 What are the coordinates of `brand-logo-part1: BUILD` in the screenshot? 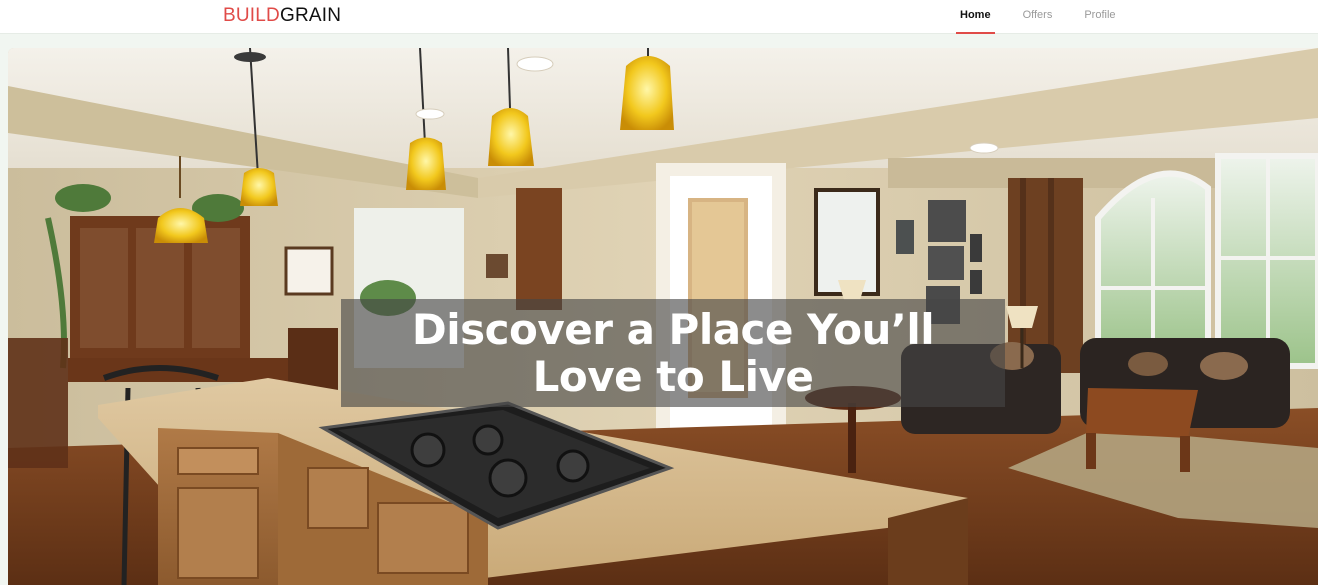 It's located at (251, 15).